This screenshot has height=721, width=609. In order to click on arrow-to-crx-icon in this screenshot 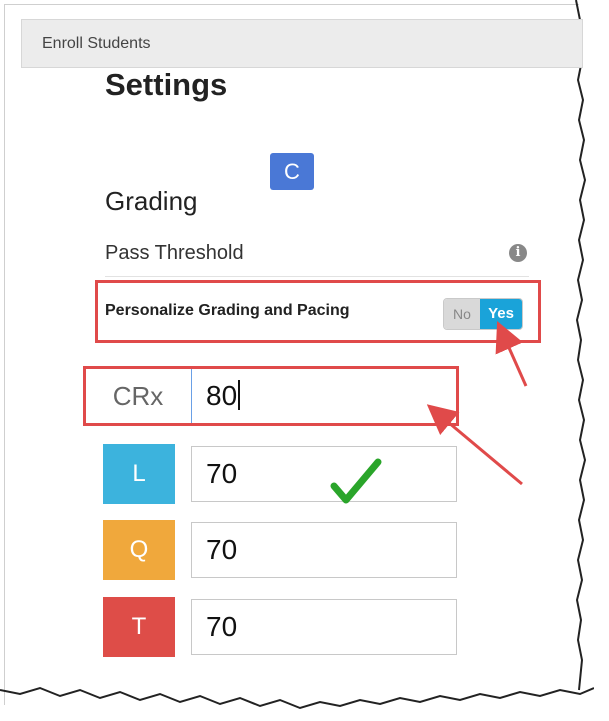, I will do `click(474, 445)`.